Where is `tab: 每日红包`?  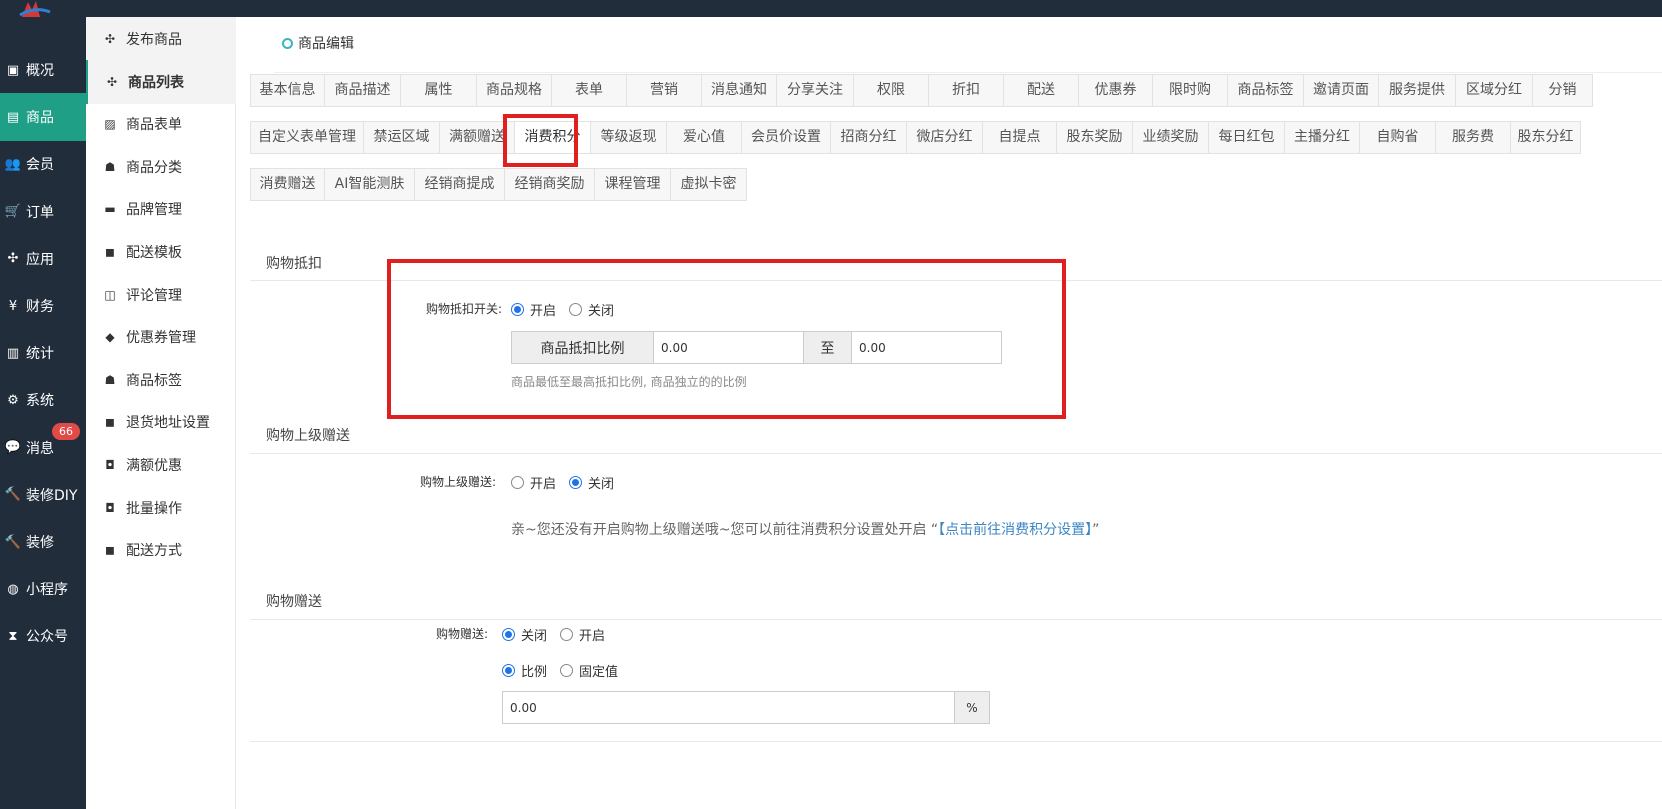 tab: 每日红包 is located at coordinates (1247, 137).